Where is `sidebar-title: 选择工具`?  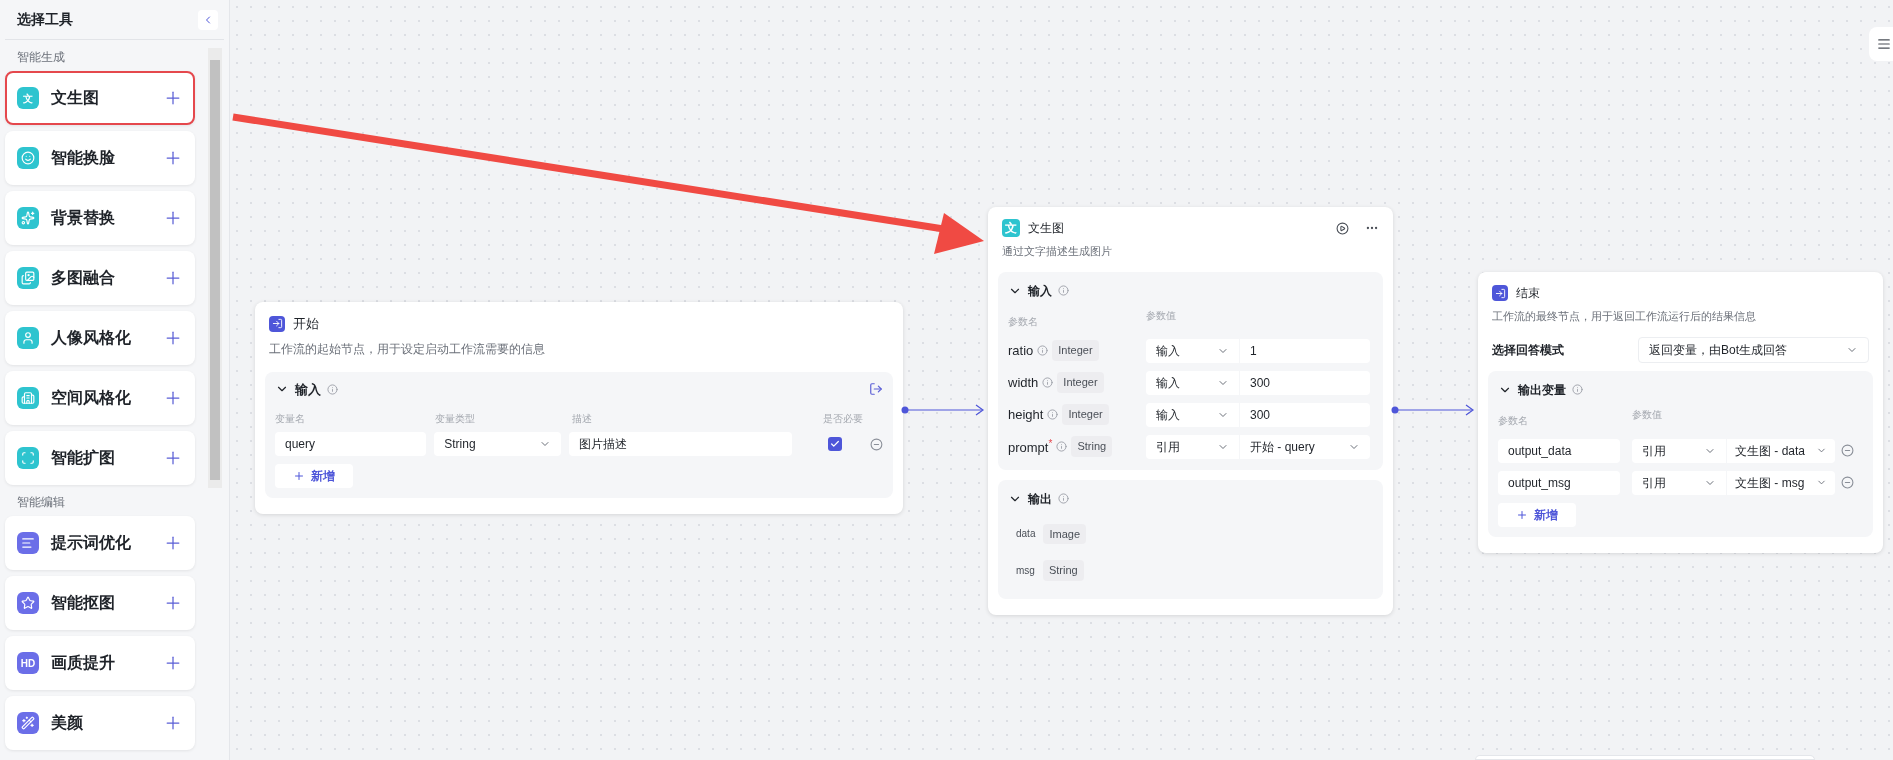
sidebar-title: 选择工具 is located at coordinates (45, 19).